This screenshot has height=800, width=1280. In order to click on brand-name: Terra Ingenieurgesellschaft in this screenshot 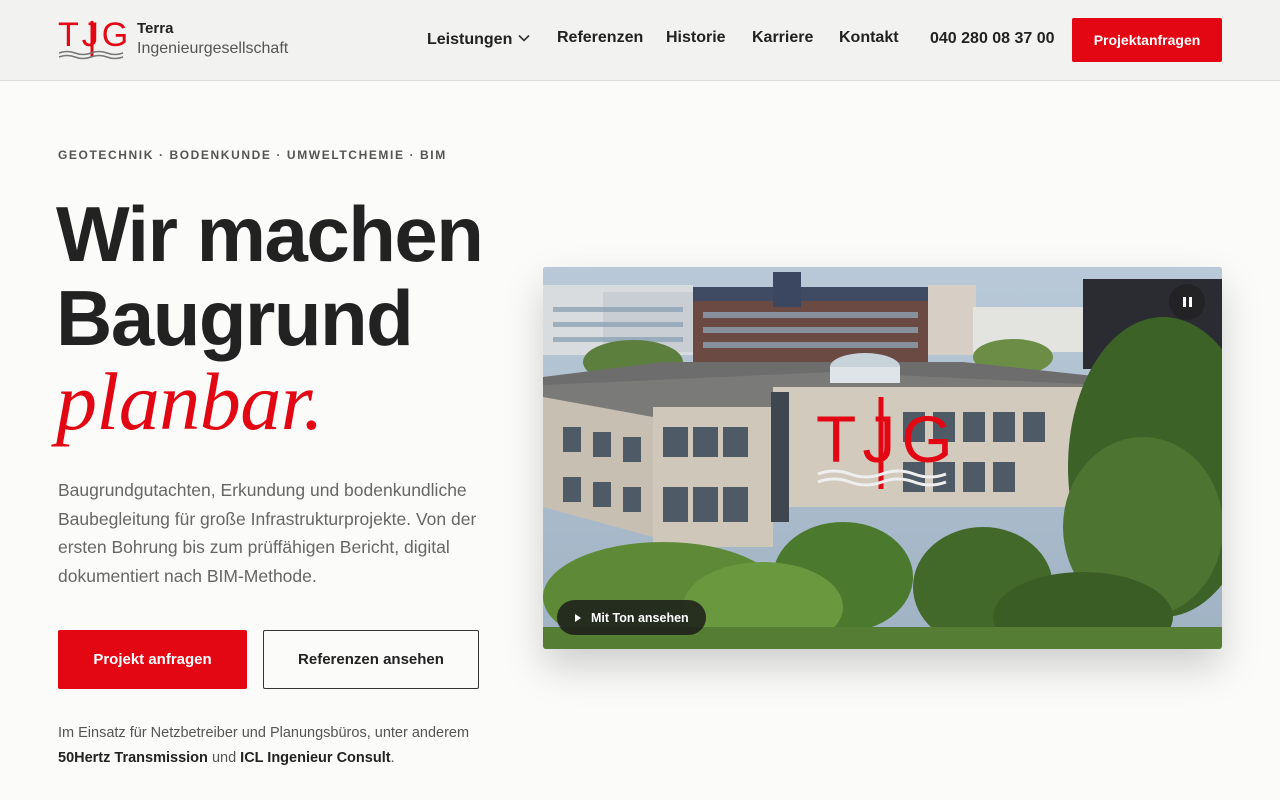, I will do `click(212, 39)`.